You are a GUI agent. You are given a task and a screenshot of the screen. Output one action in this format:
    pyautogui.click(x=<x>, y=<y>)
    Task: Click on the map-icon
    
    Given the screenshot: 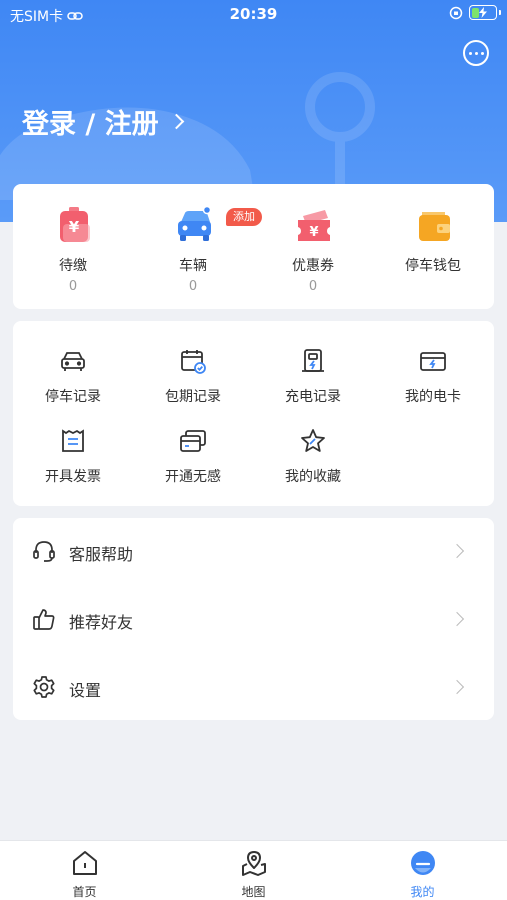 What is the action you would take?
    pyautogui.click(x=254, y=863)
    